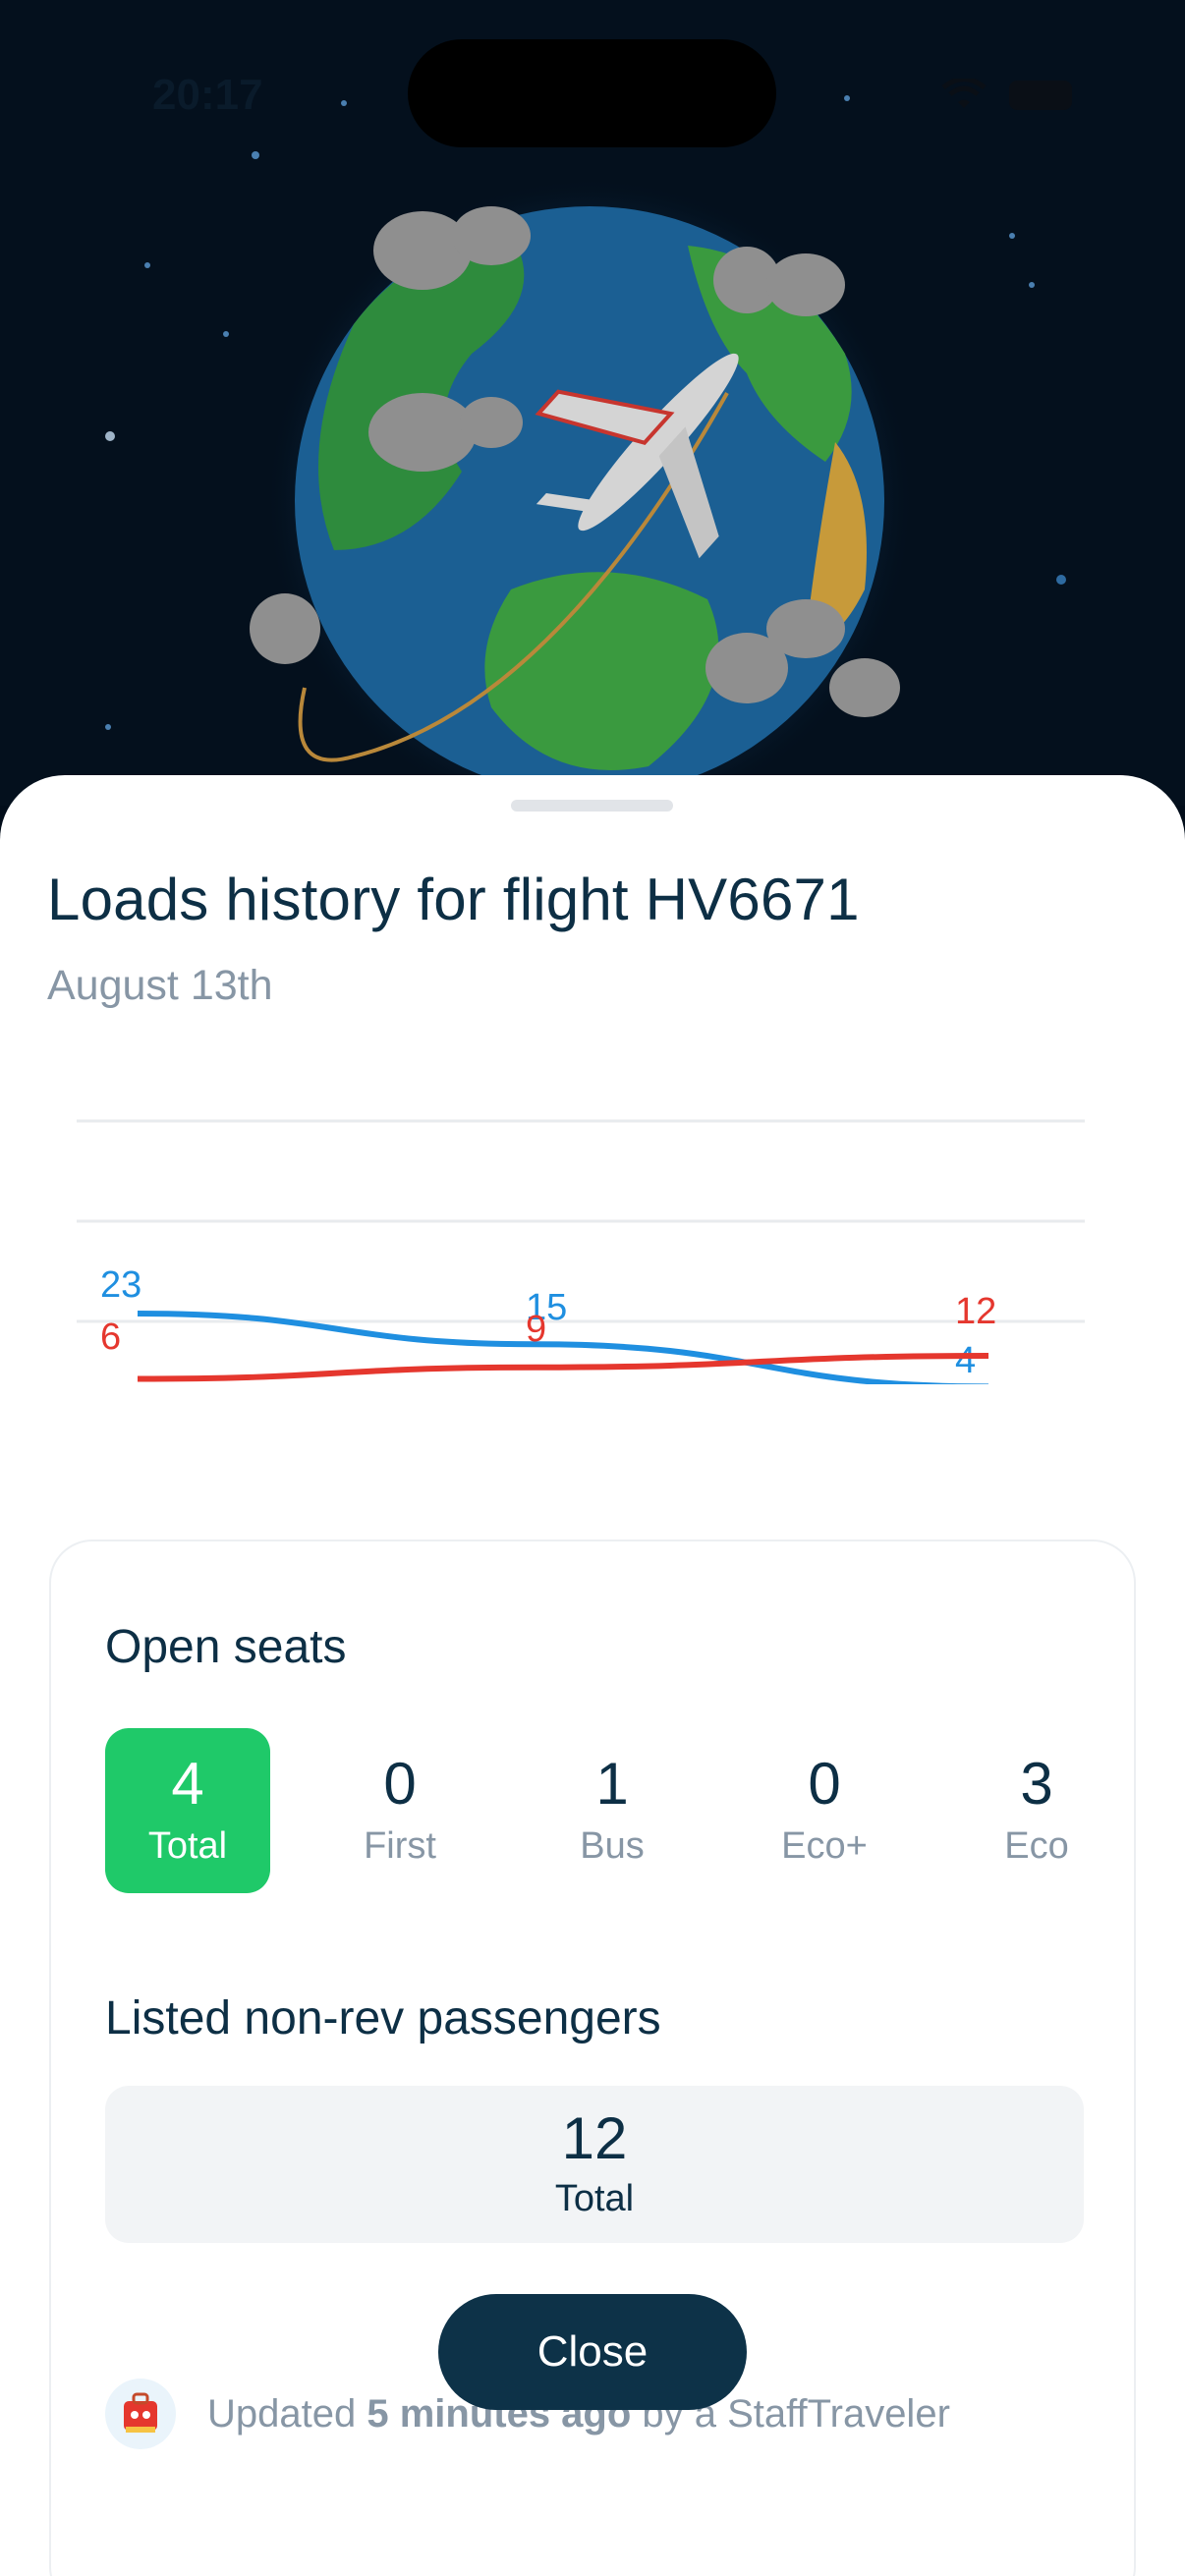  I want to click on staff-traveler-avatar, so click(140, 2414).